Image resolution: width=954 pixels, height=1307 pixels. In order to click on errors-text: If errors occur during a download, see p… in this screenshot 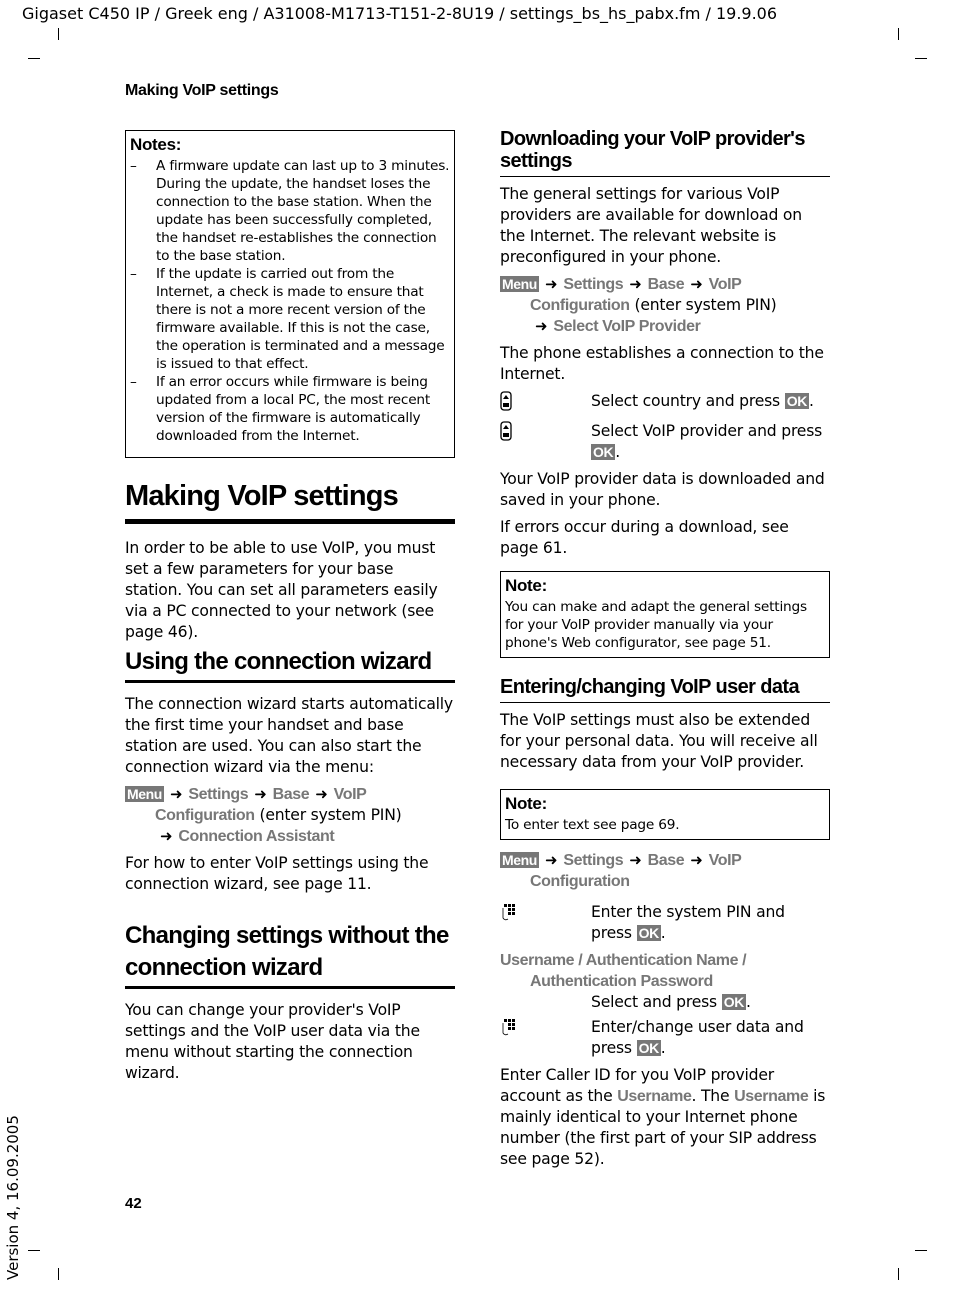, I will do `click(644, 537)`.